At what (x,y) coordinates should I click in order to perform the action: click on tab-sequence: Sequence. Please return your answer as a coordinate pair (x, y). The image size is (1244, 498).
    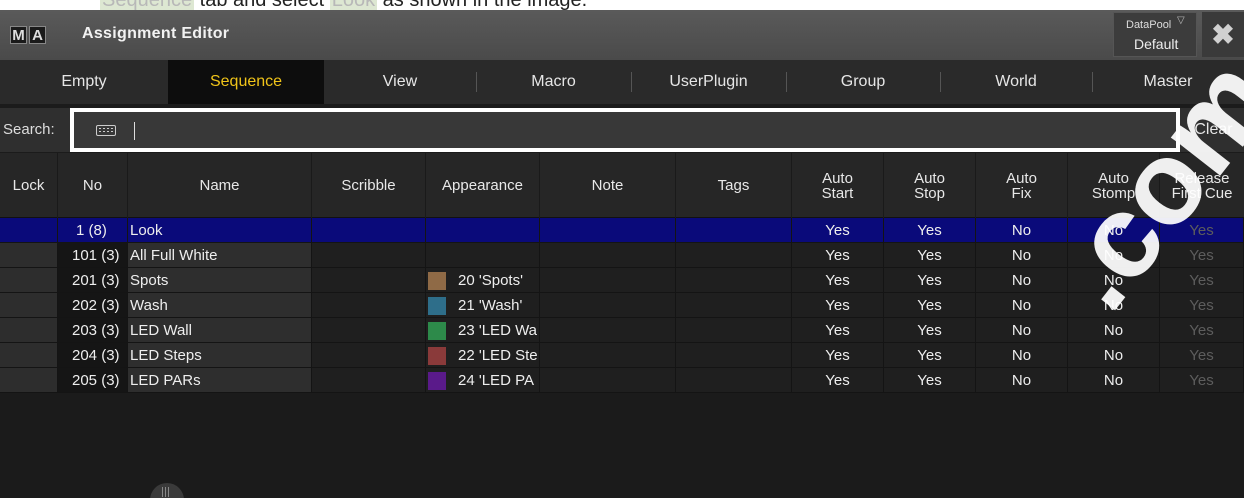
    Looking at the image, I should click on (246, 82).